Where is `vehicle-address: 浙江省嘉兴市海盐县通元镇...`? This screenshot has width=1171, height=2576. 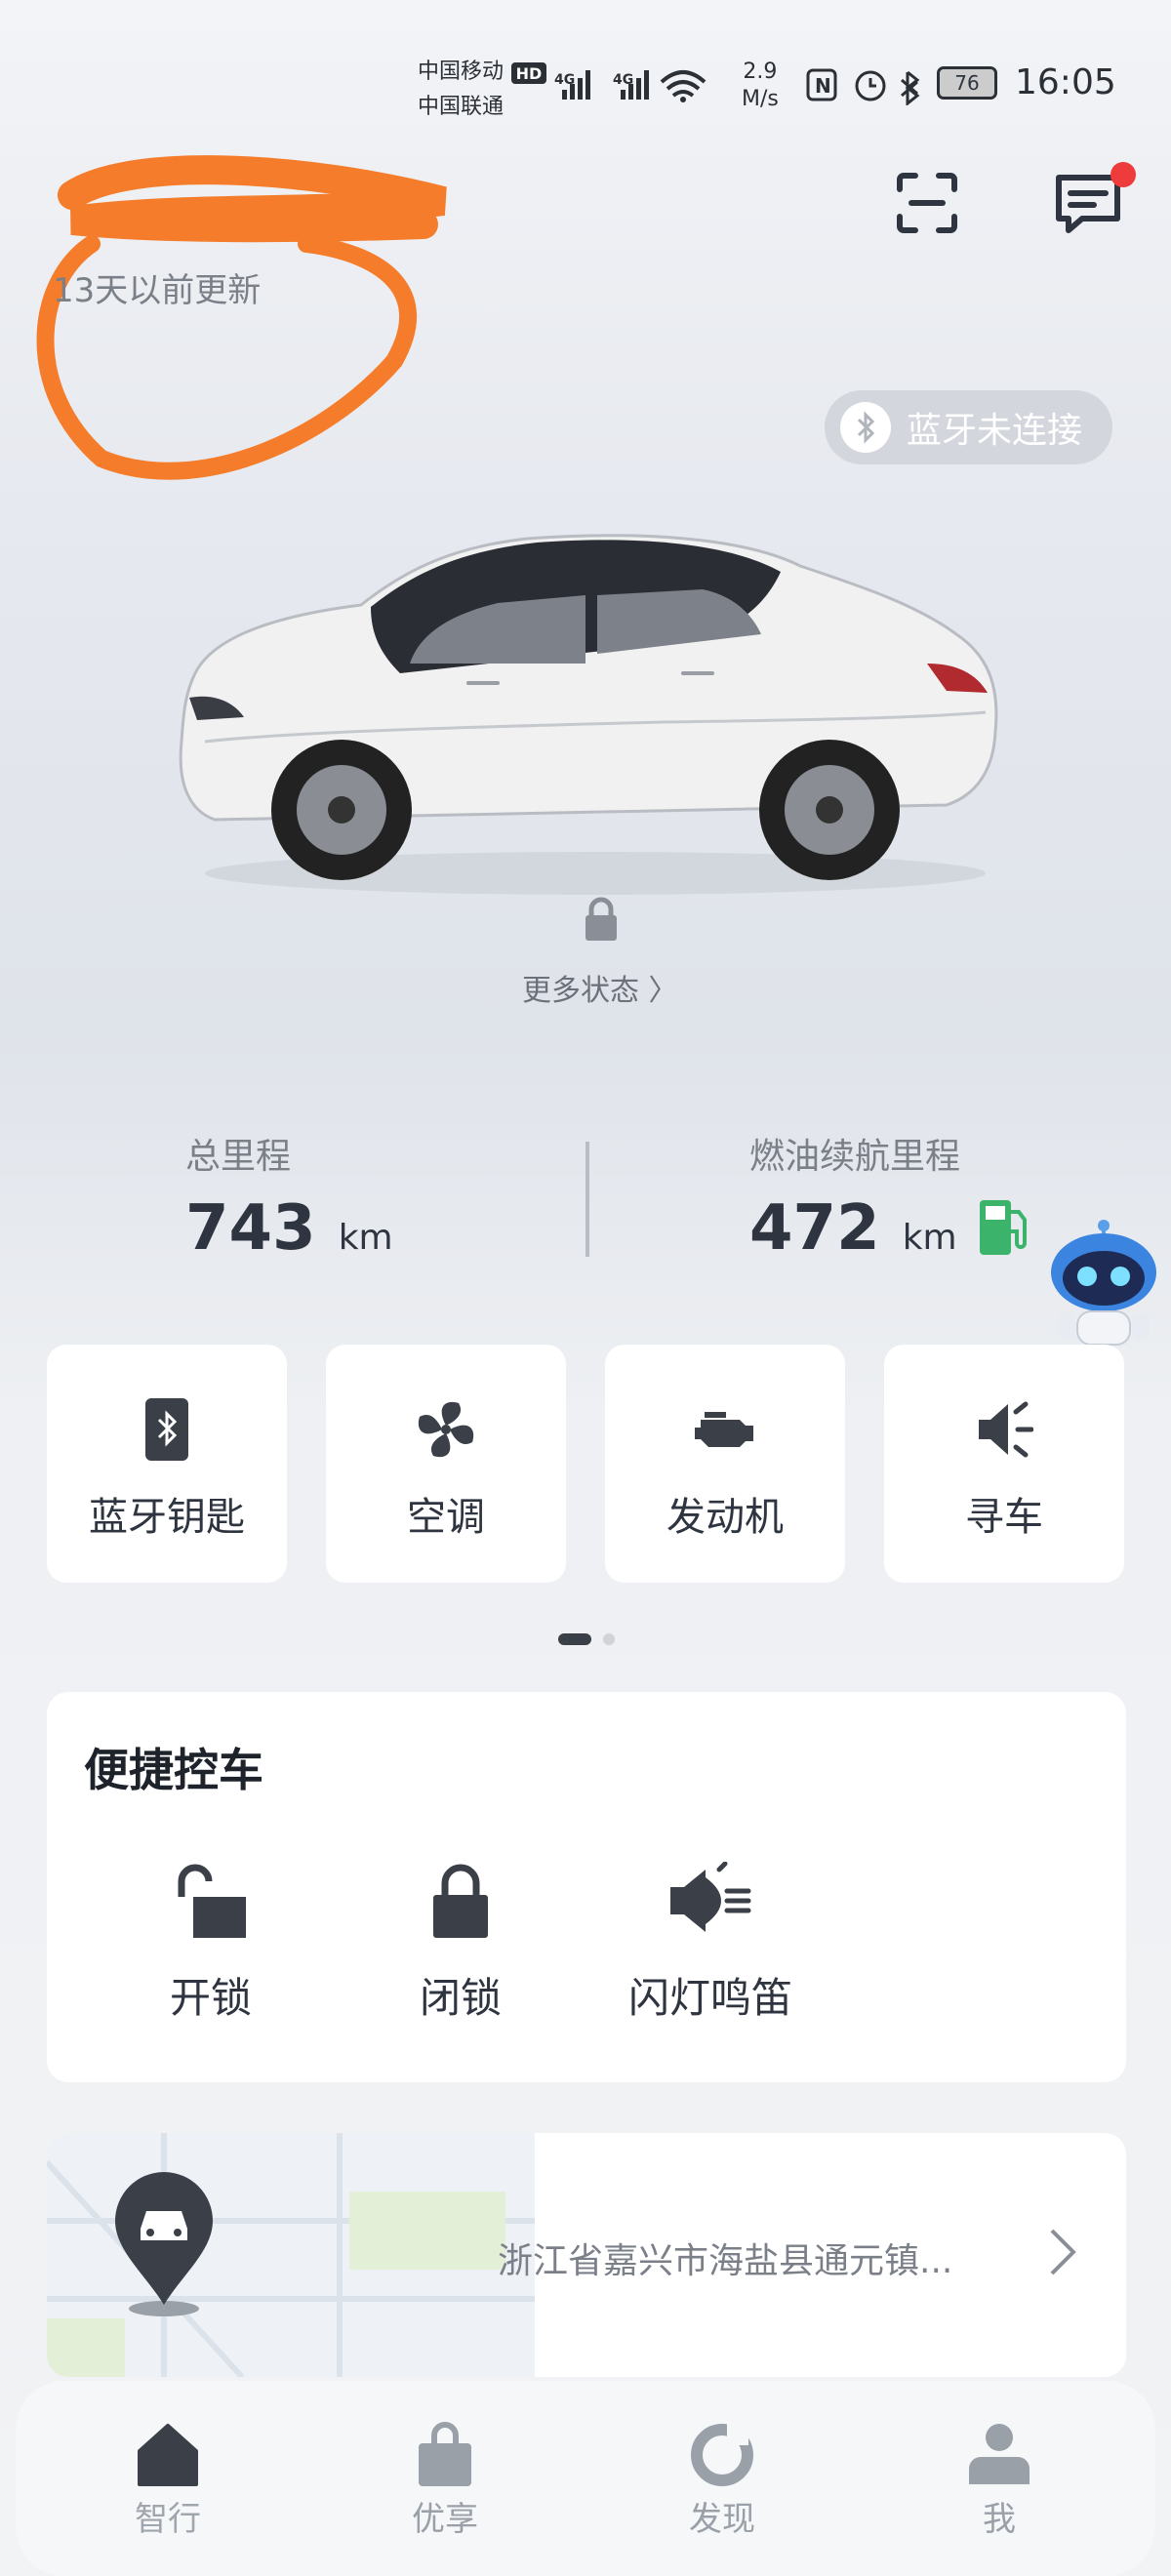 vehicle-address: 浙江省嘉兴市海盐县通元镇... is located at coordinates (725, 2261).